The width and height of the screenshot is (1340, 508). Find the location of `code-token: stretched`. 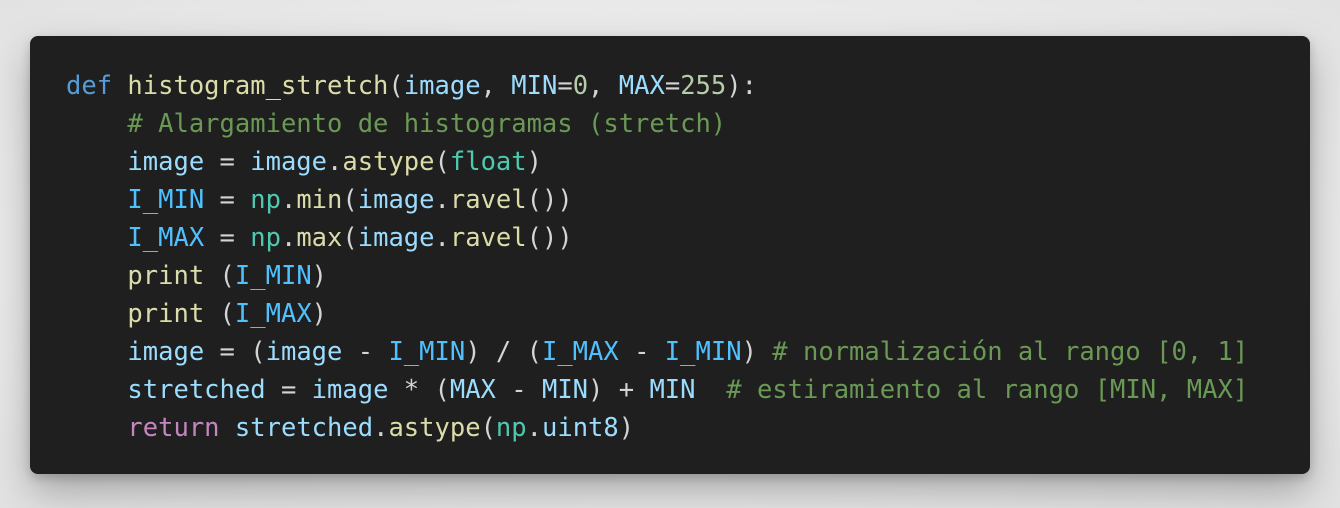

code-token: stretched is located at coordinates (196, 390).